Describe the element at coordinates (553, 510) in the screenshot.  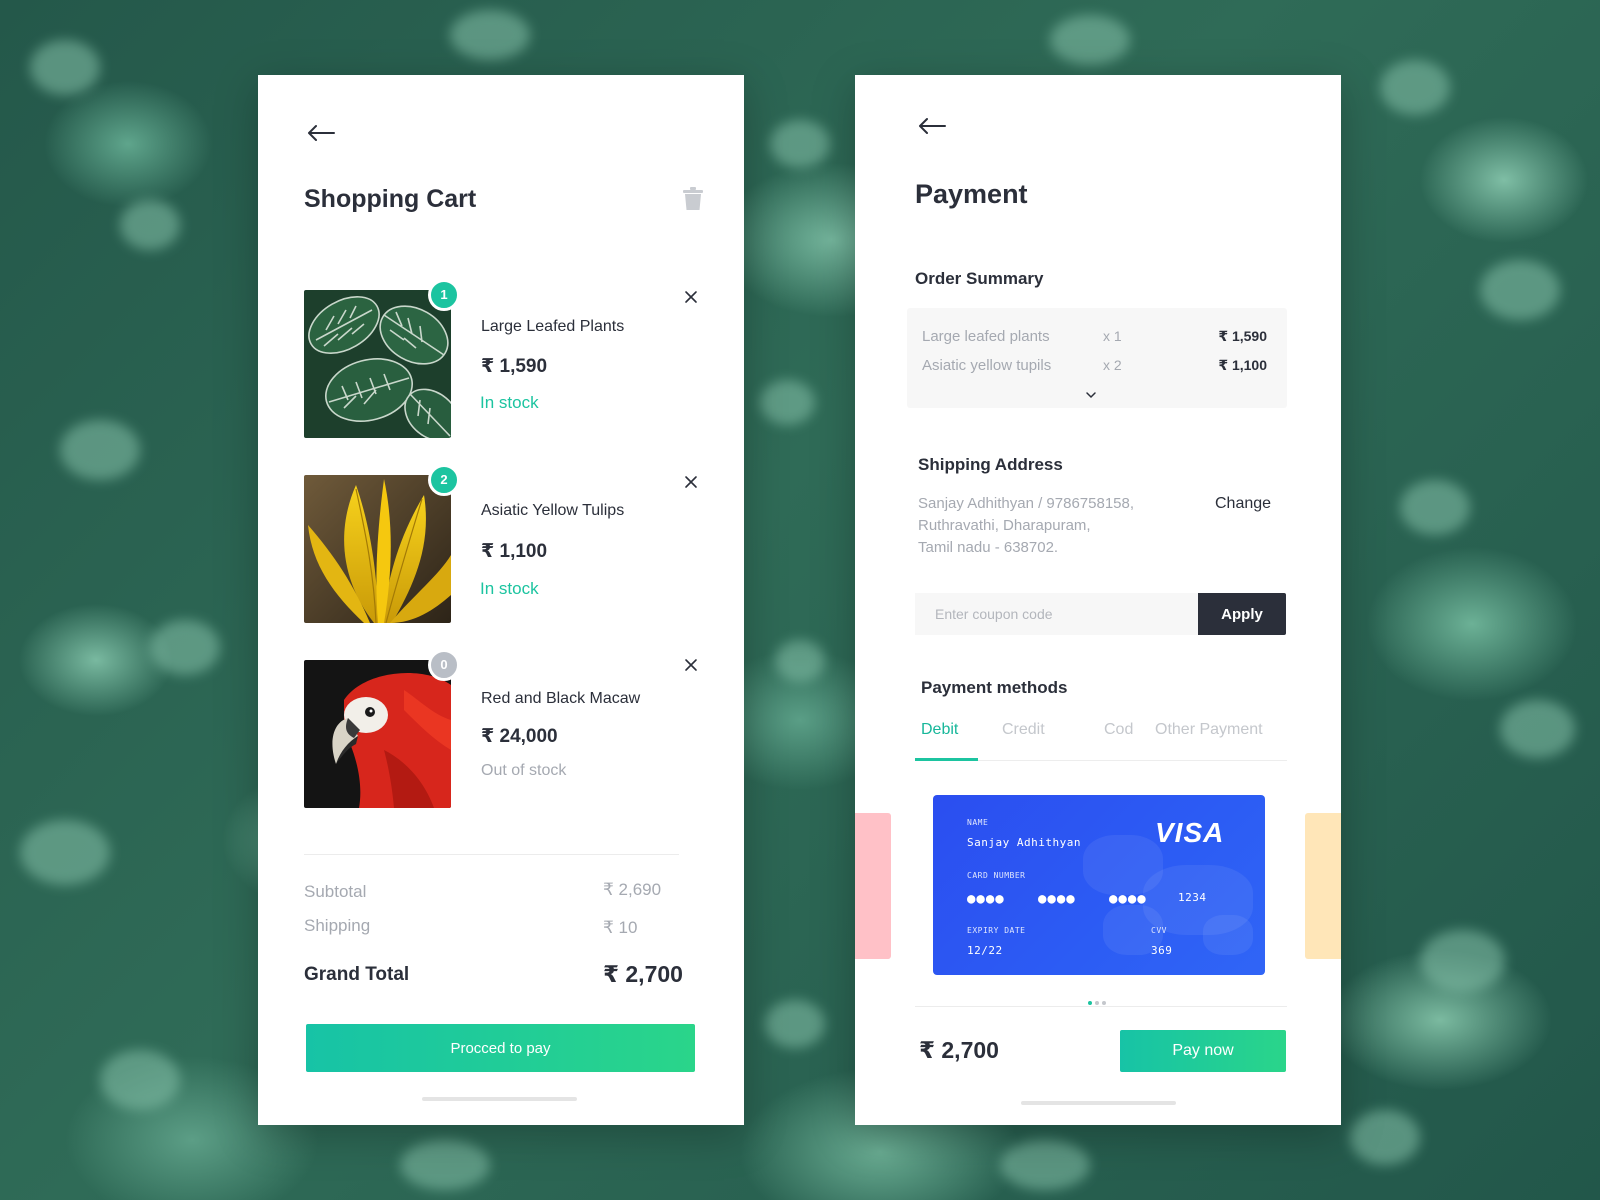
I see `item-name: Asiatic Yellow Tulips` at that location.